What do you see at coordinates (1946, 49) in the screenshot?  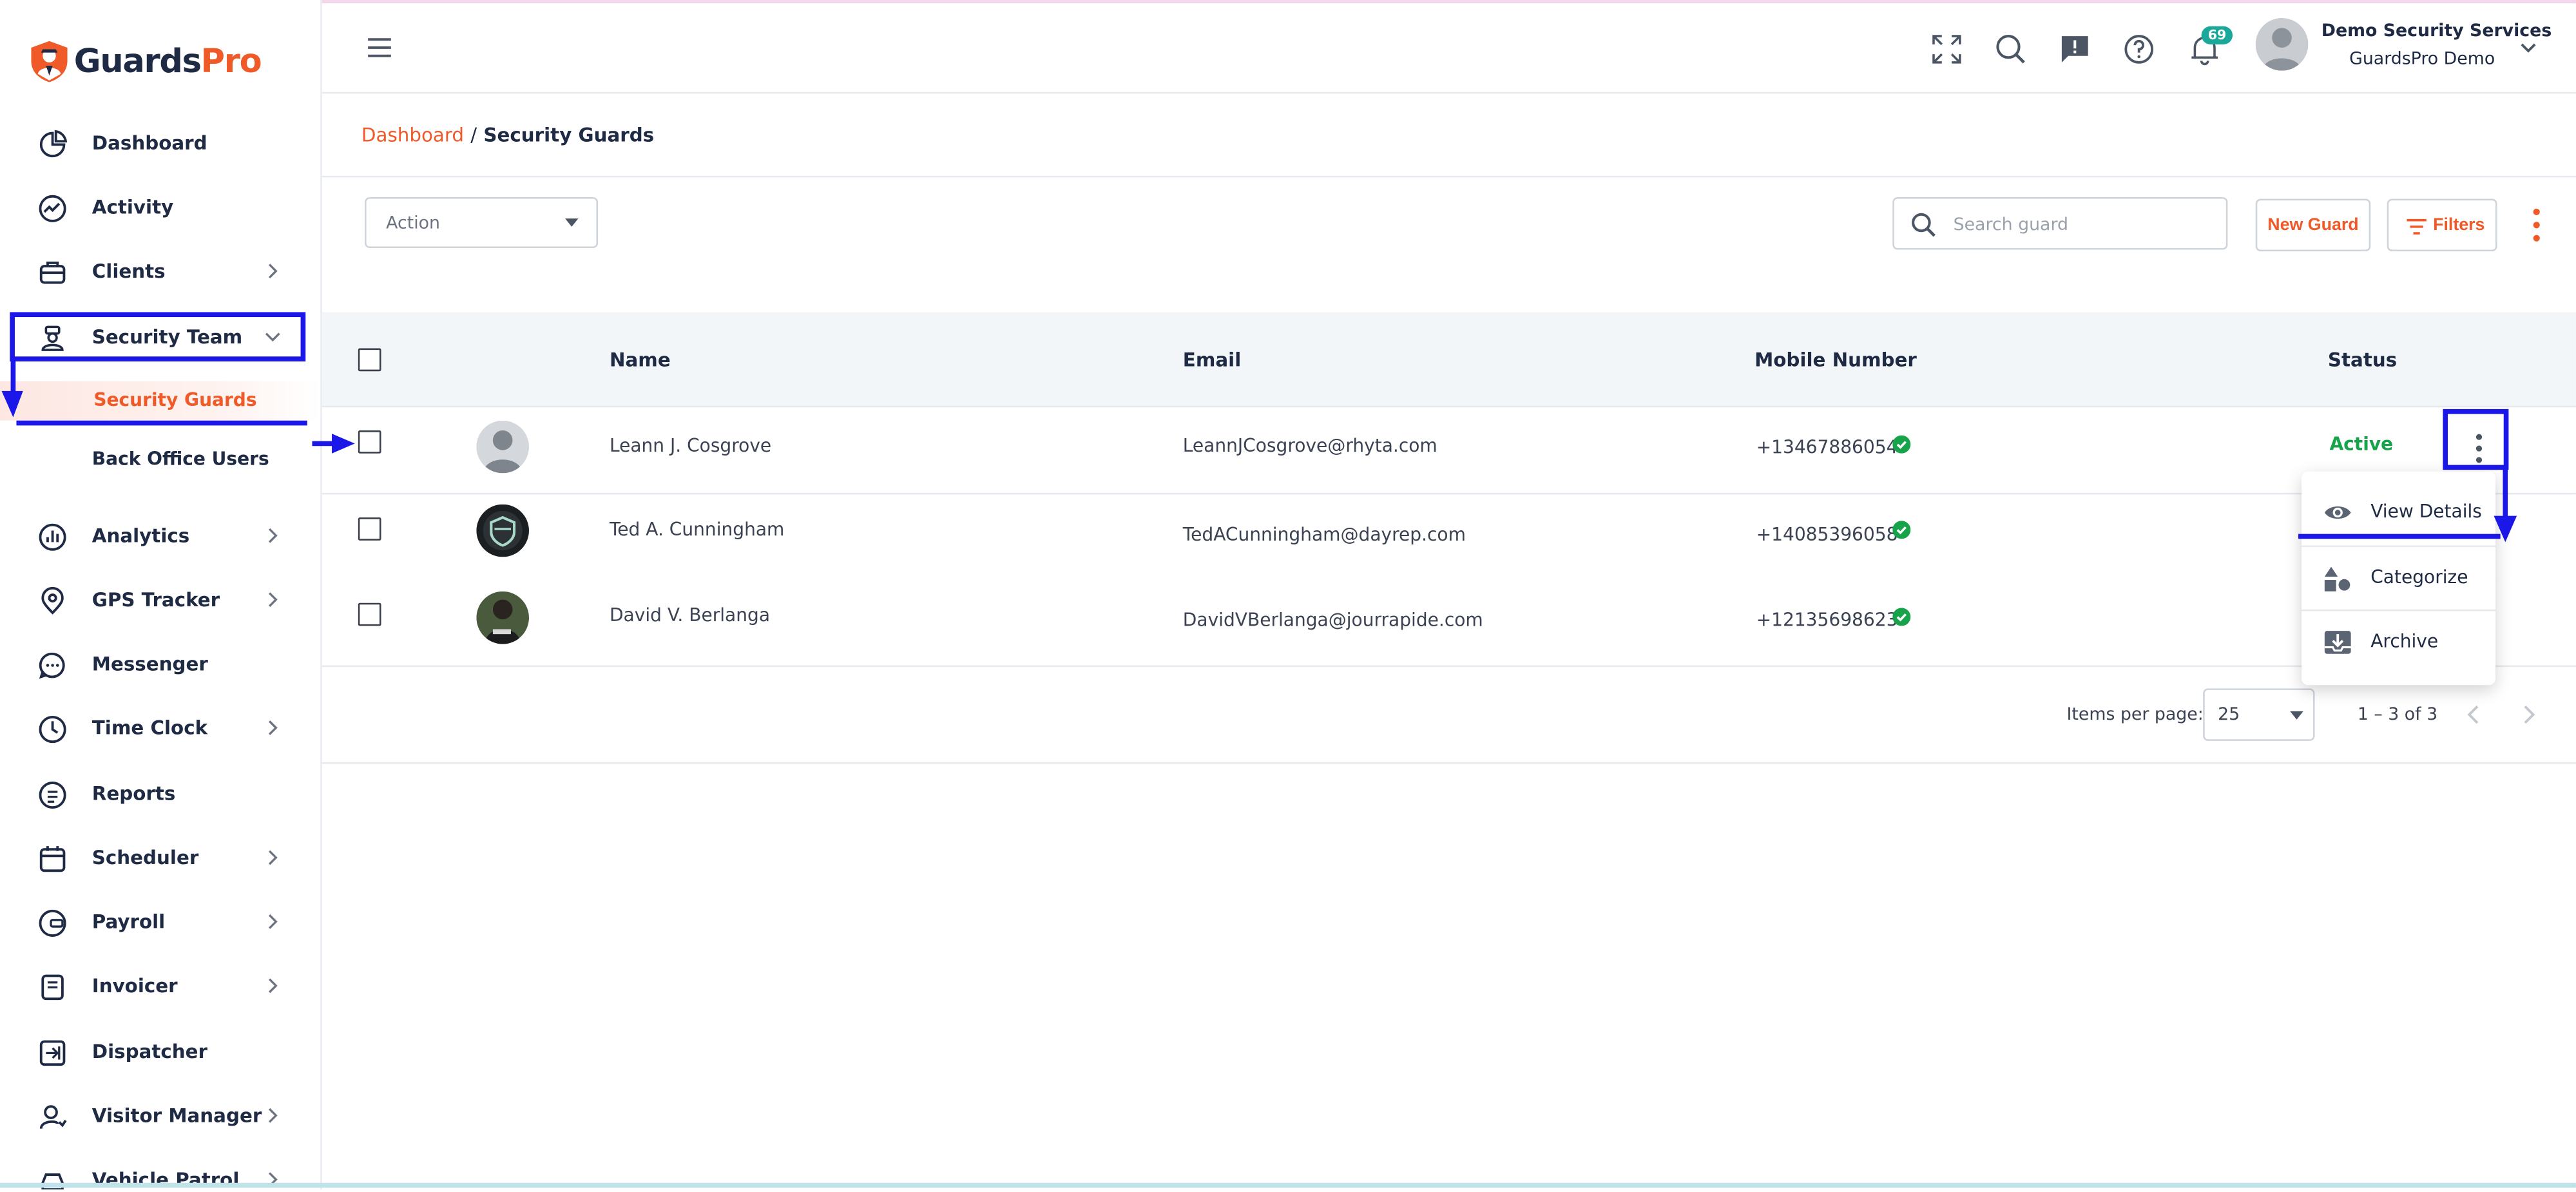 I see `fullscreen-icon` at bounding box center [1946, 49].